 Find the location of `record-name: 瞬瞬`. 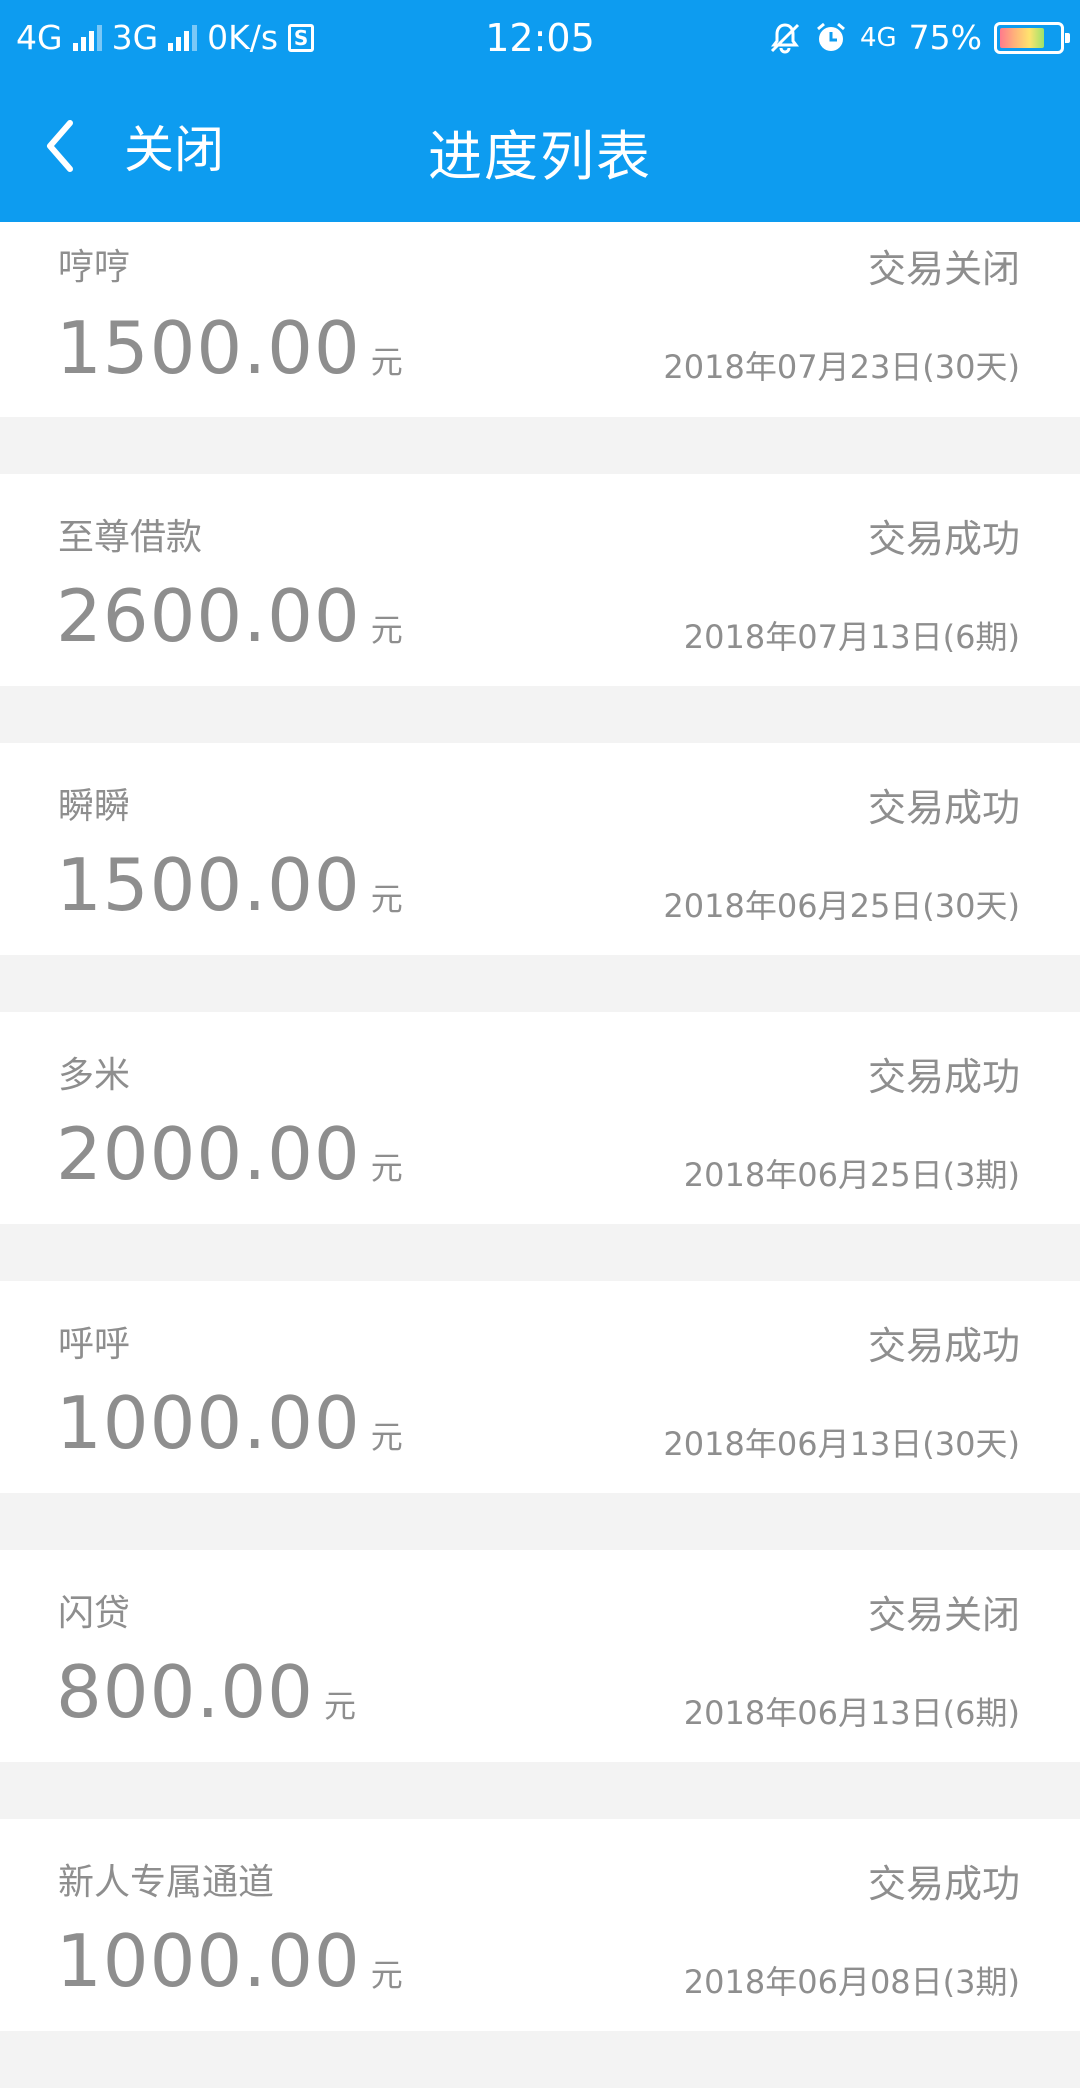

record-name: 瞬瞬 is located at coordinates (94, 806).